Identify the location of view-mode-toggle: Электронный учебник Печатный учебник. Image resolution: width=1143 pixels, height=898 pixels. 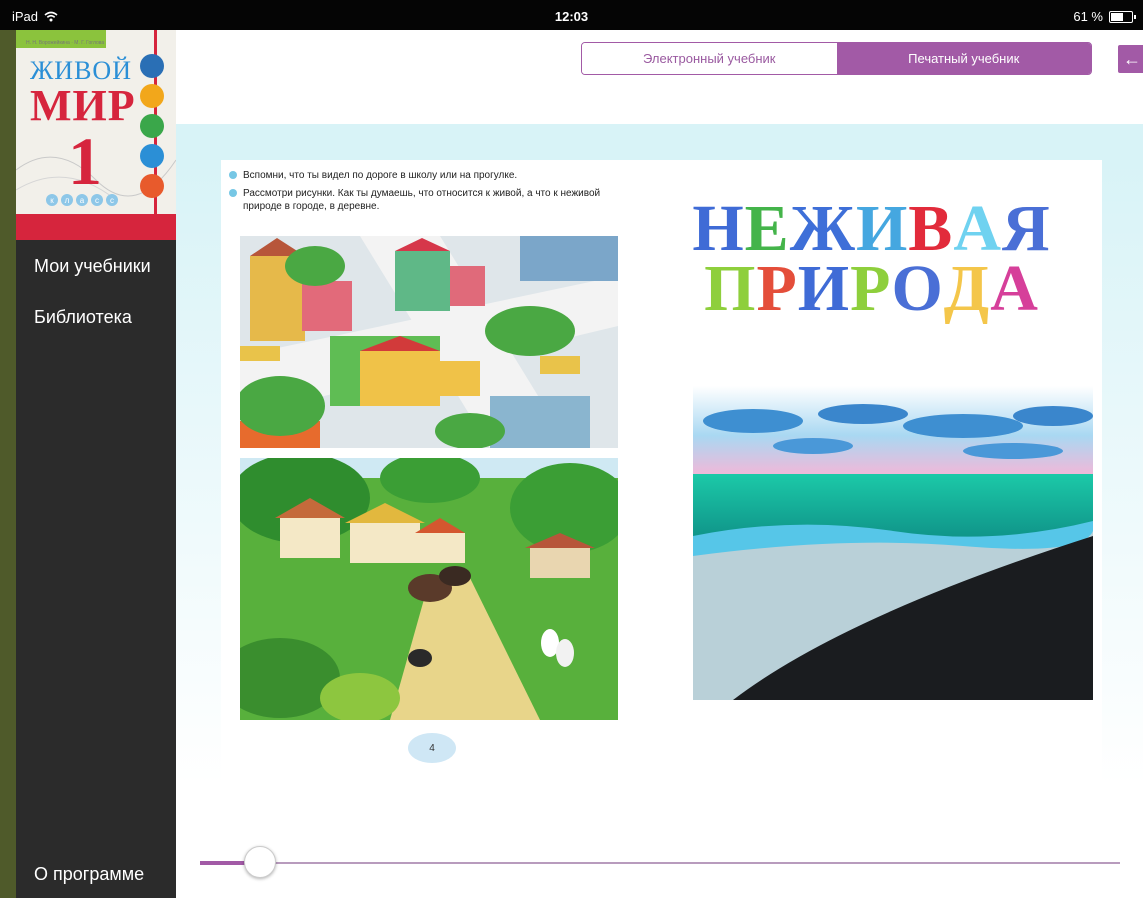
(836, 58).